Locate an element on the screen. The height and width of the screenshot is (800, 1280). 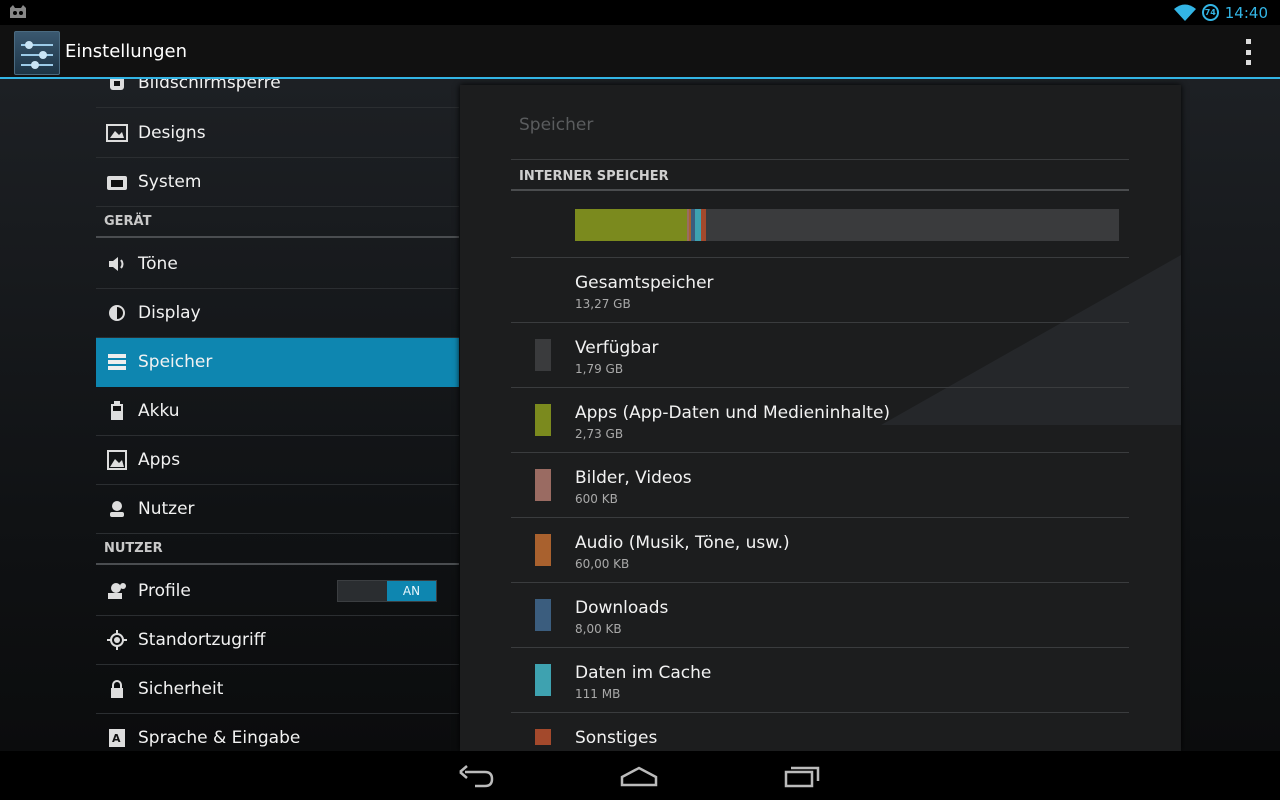
status-bar: 74 14:40 is located at coordinates (640, 12).